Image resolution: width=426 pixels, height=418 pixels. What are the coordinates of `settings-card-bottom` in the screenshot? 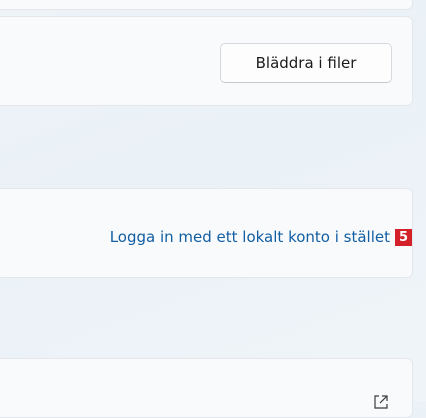 It's located at (206, 388).